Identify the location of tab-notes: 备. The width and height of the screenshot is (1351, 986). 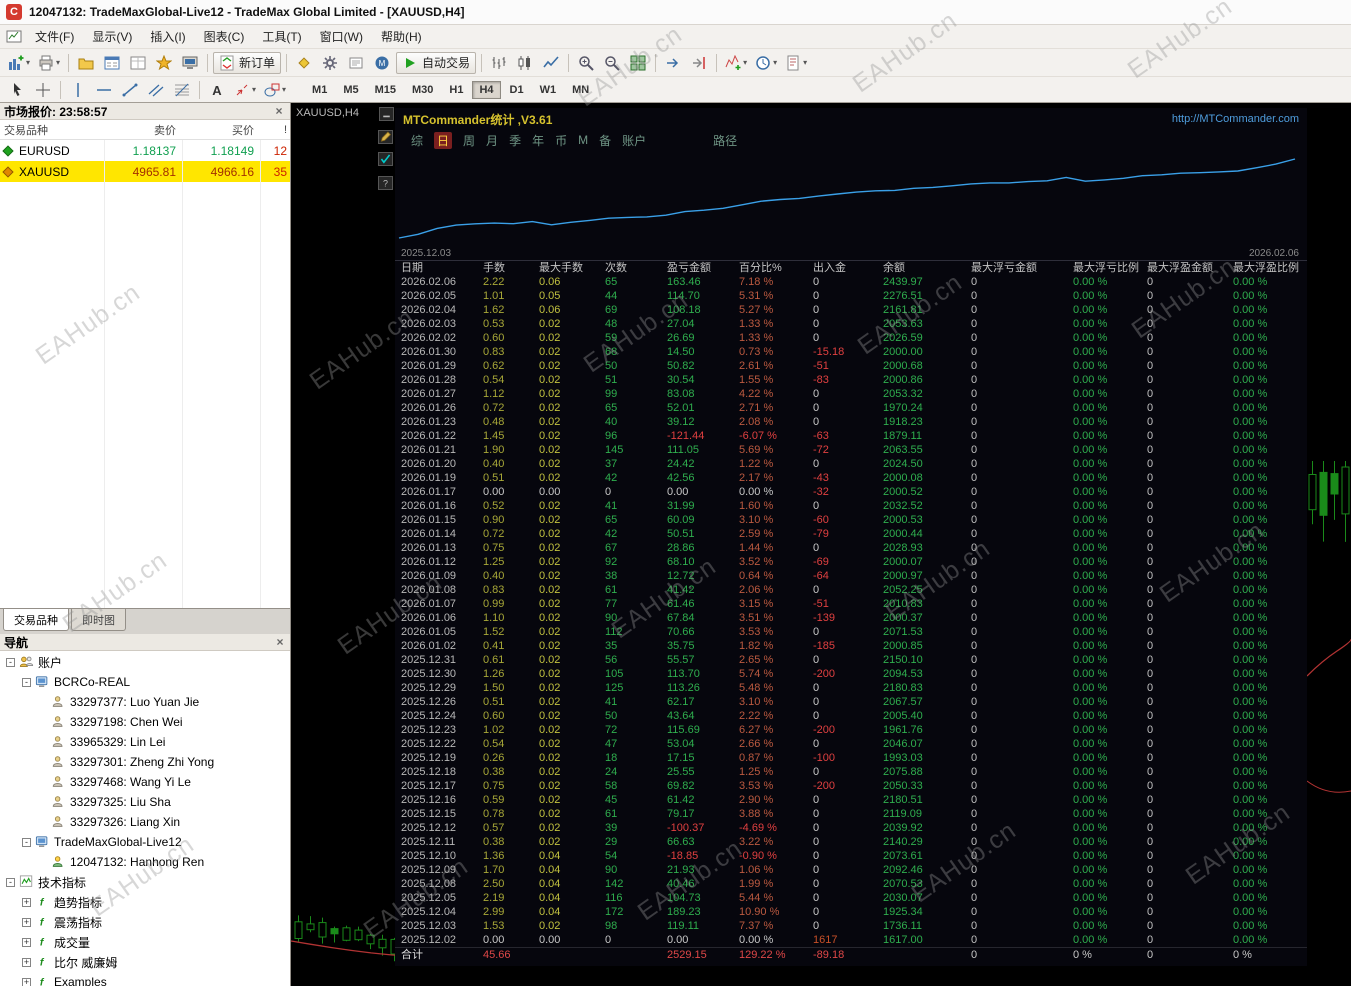
(605, 140).